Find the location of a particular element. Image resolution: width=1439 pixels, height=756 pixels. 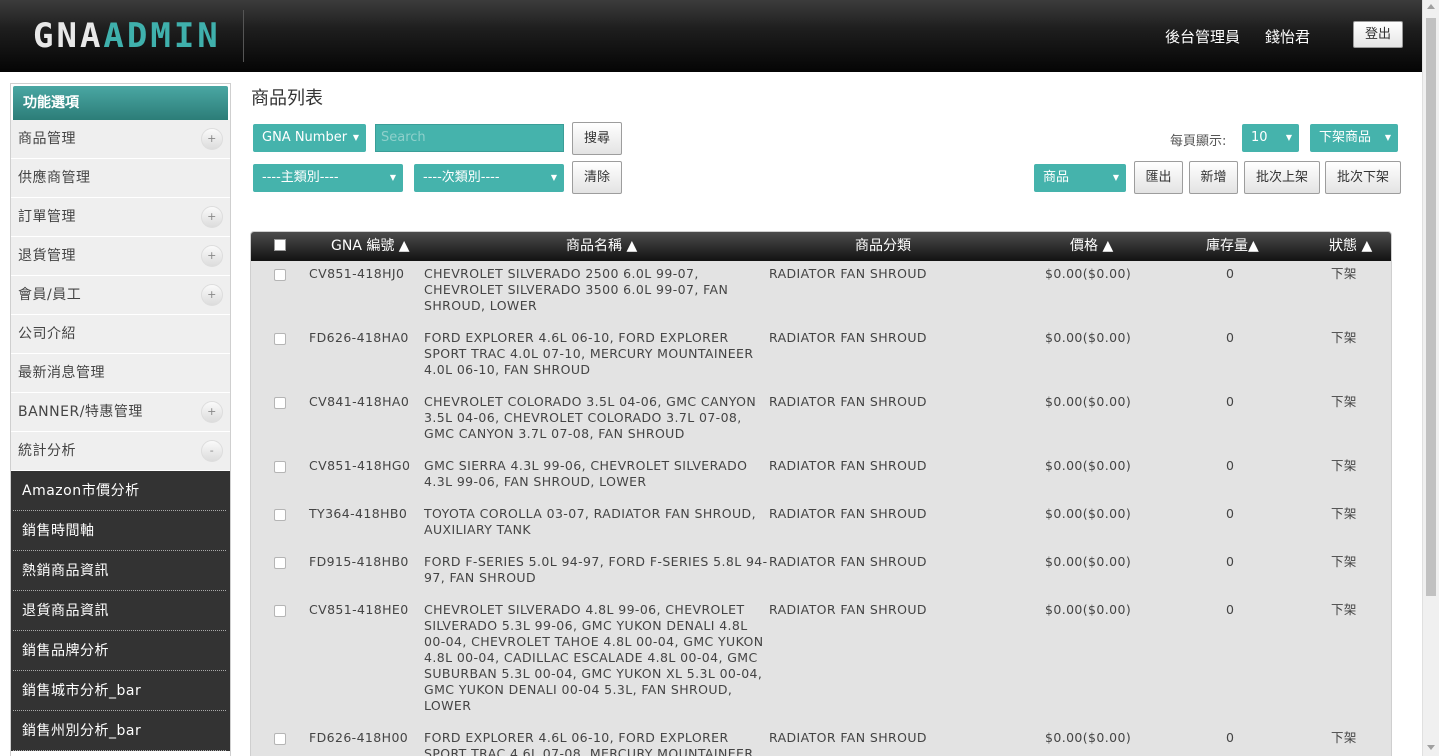

export-button: 匯出 is located at coordinates (1158, 177).